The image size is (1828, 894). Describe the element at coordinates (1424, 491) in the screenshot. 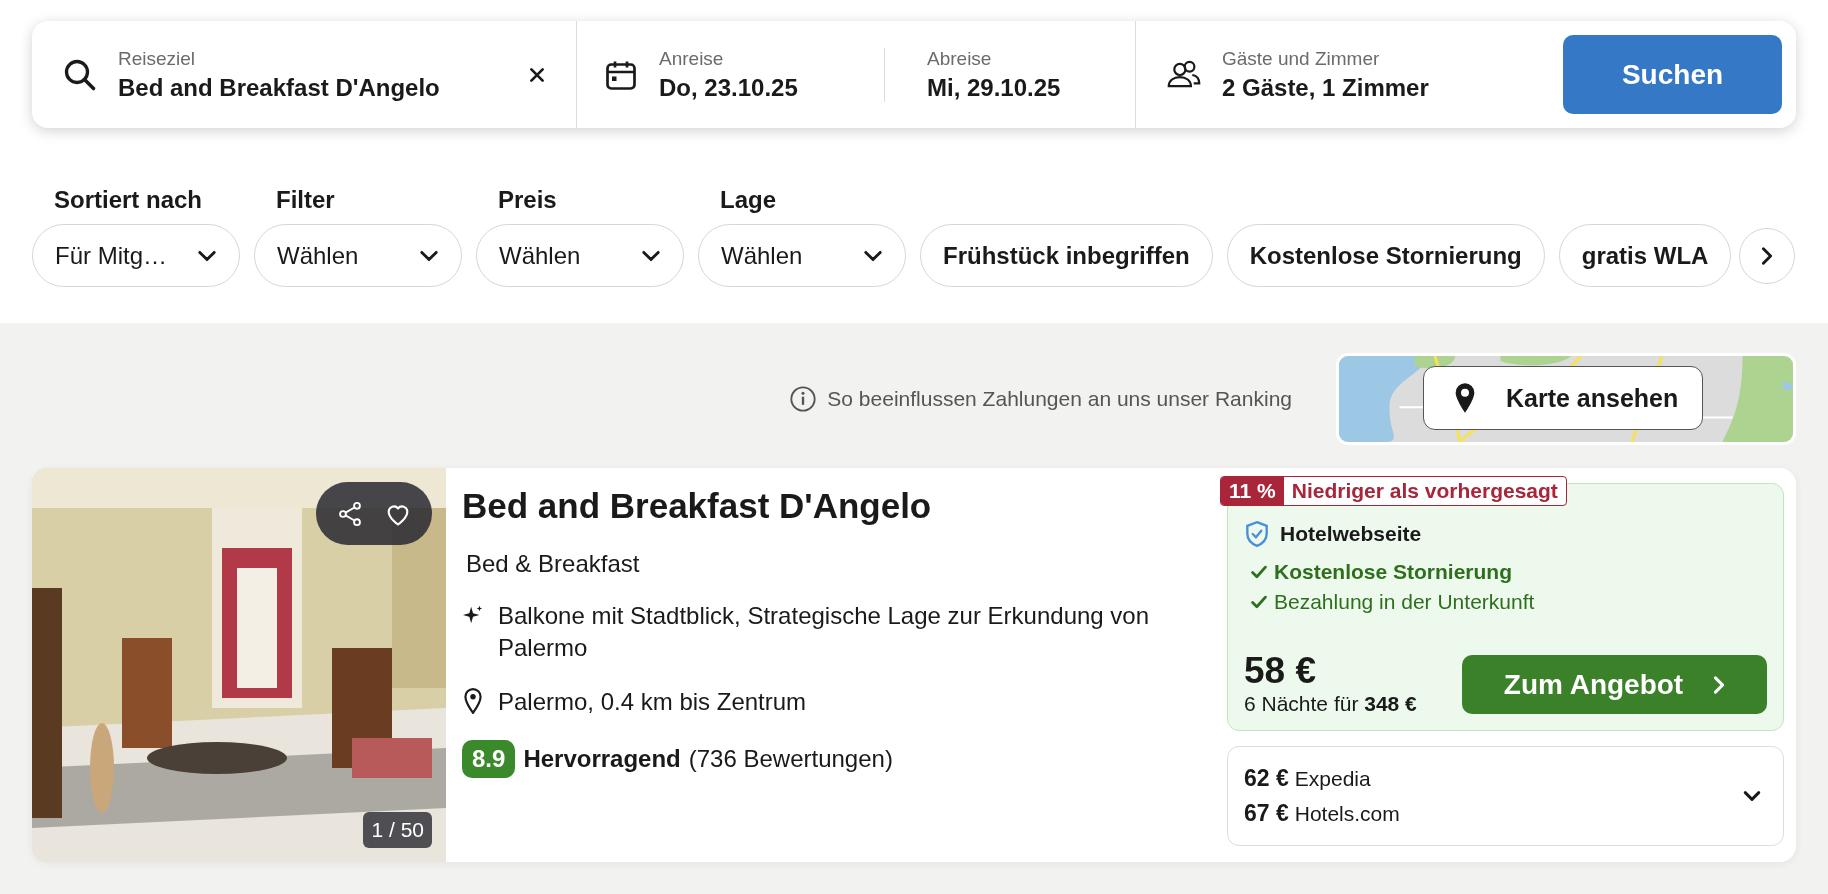

I see `discount-label: Niedriger als vorhergesagt` at that location.